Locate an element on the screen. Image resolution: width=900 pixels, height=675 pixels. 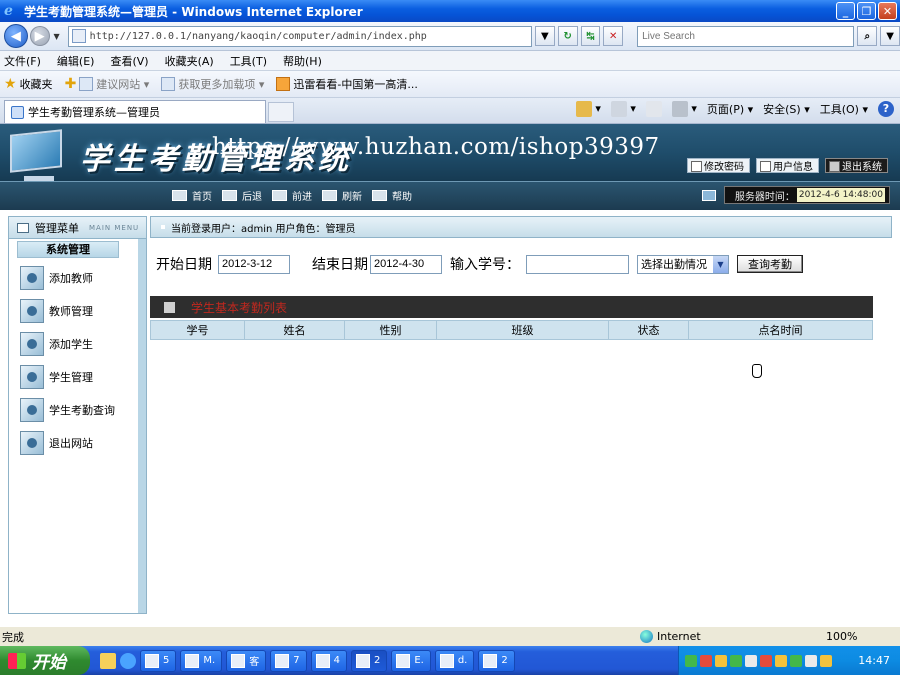
taskbar-folders: 7 is located at coordinates (288, 660).